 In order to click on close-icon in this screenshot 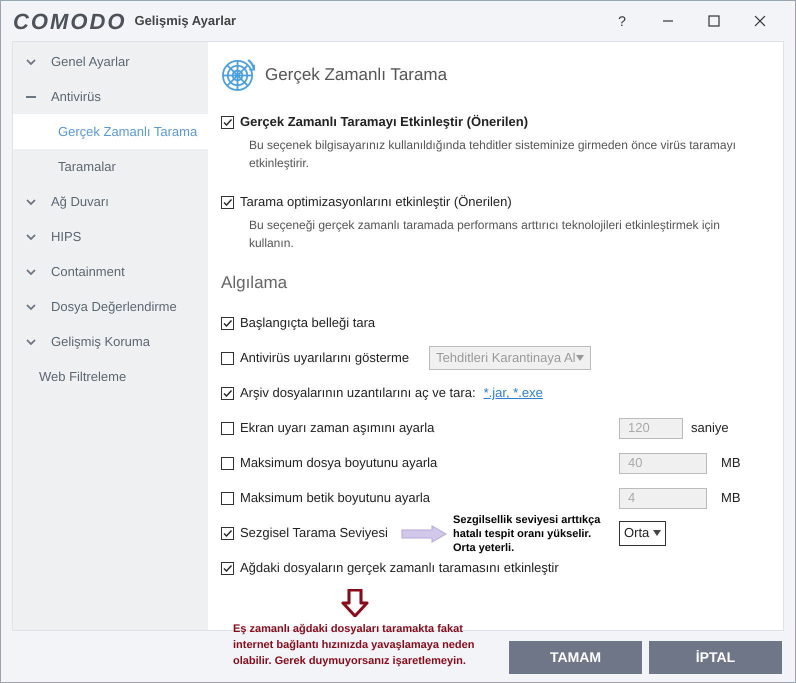, I will do `click(760, 21)`.